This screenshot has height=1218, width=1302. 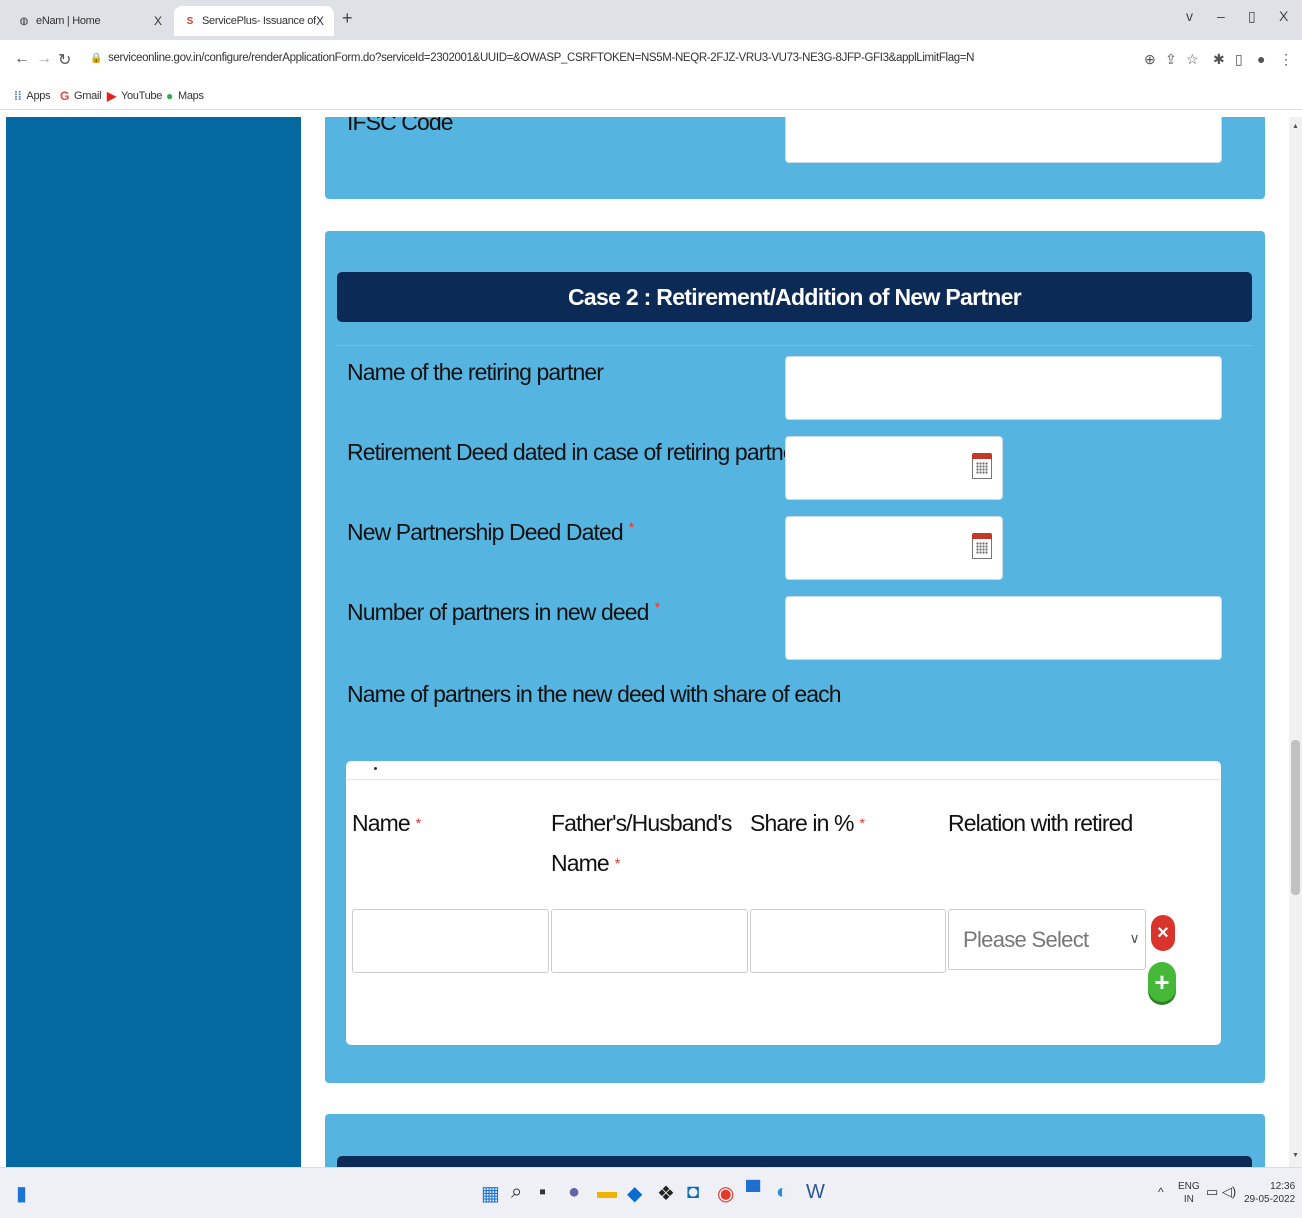 What do you see at coordinates (848, 941) in the screenshot?
I see `share-percent-input` at bounding box center [848, 941].